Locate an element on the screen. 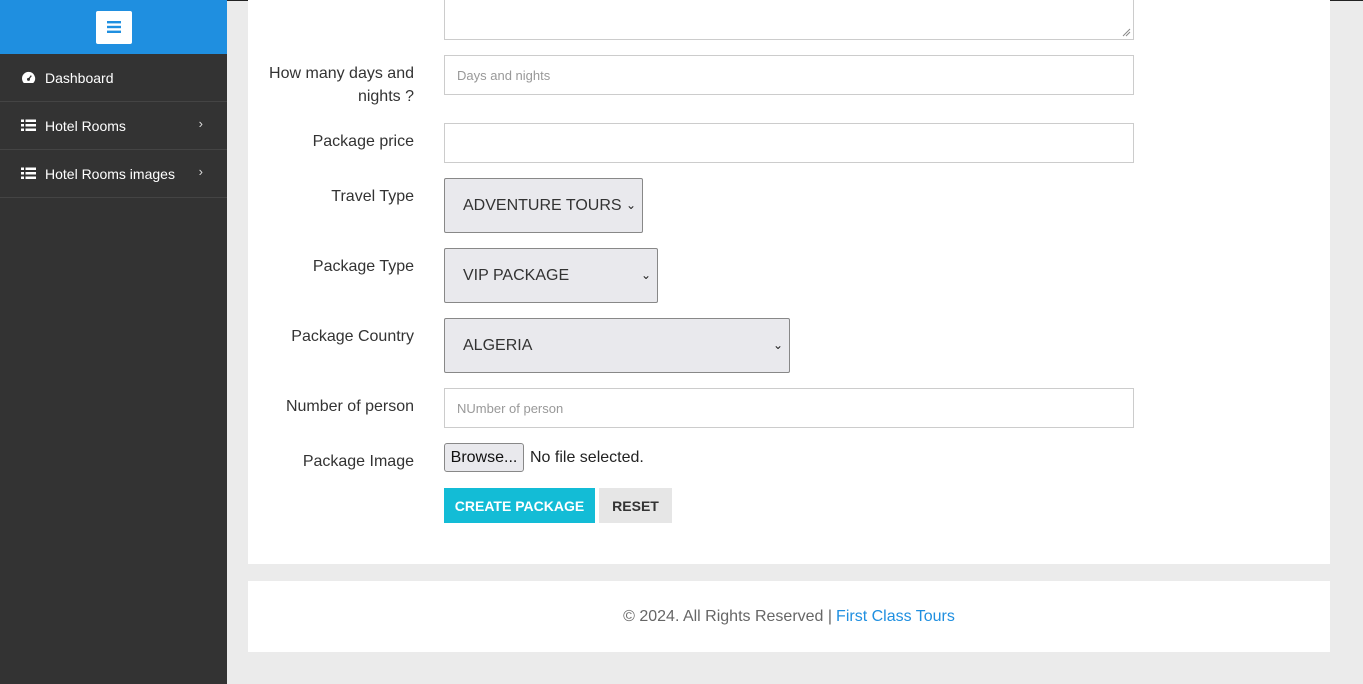  package-image-label: Package Image is located at coordinates (358, 461).